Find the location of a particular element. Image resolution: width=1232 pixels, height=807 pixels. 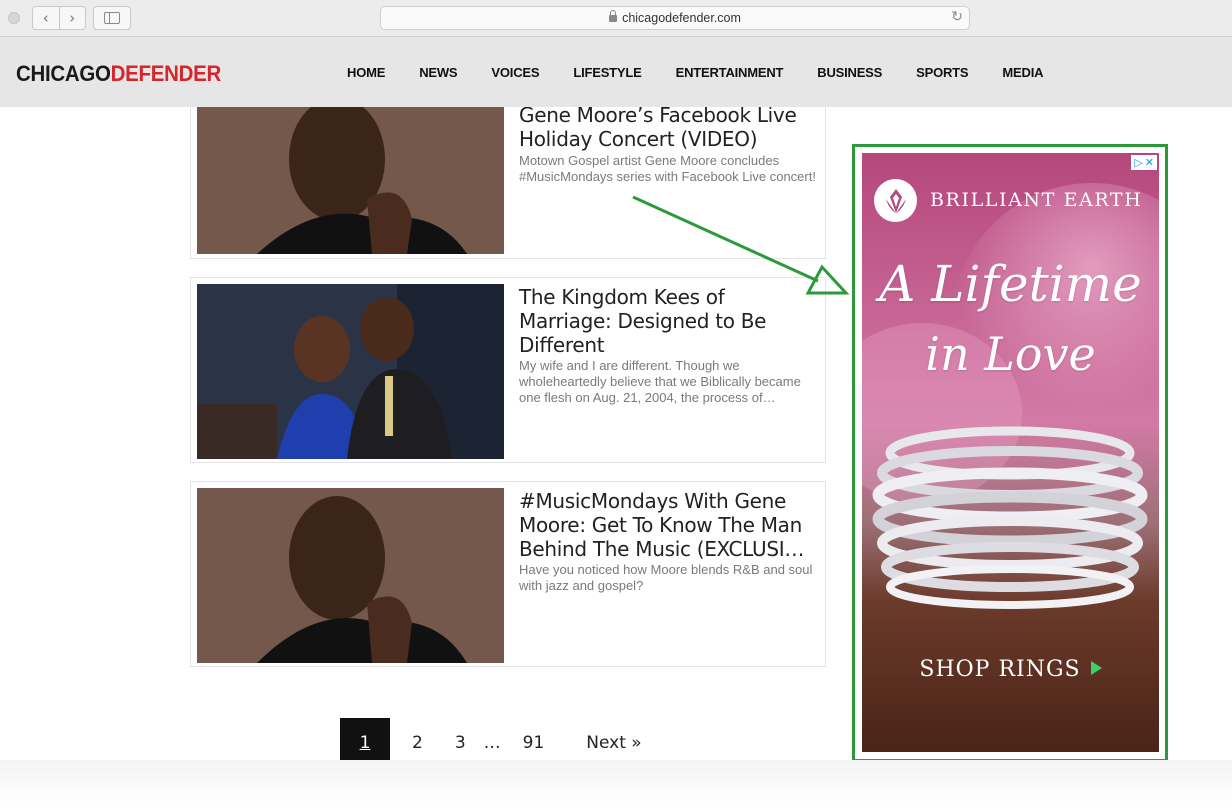

ad-brand: BRILLIANT EARTH is located at coordinates (1036, 200).